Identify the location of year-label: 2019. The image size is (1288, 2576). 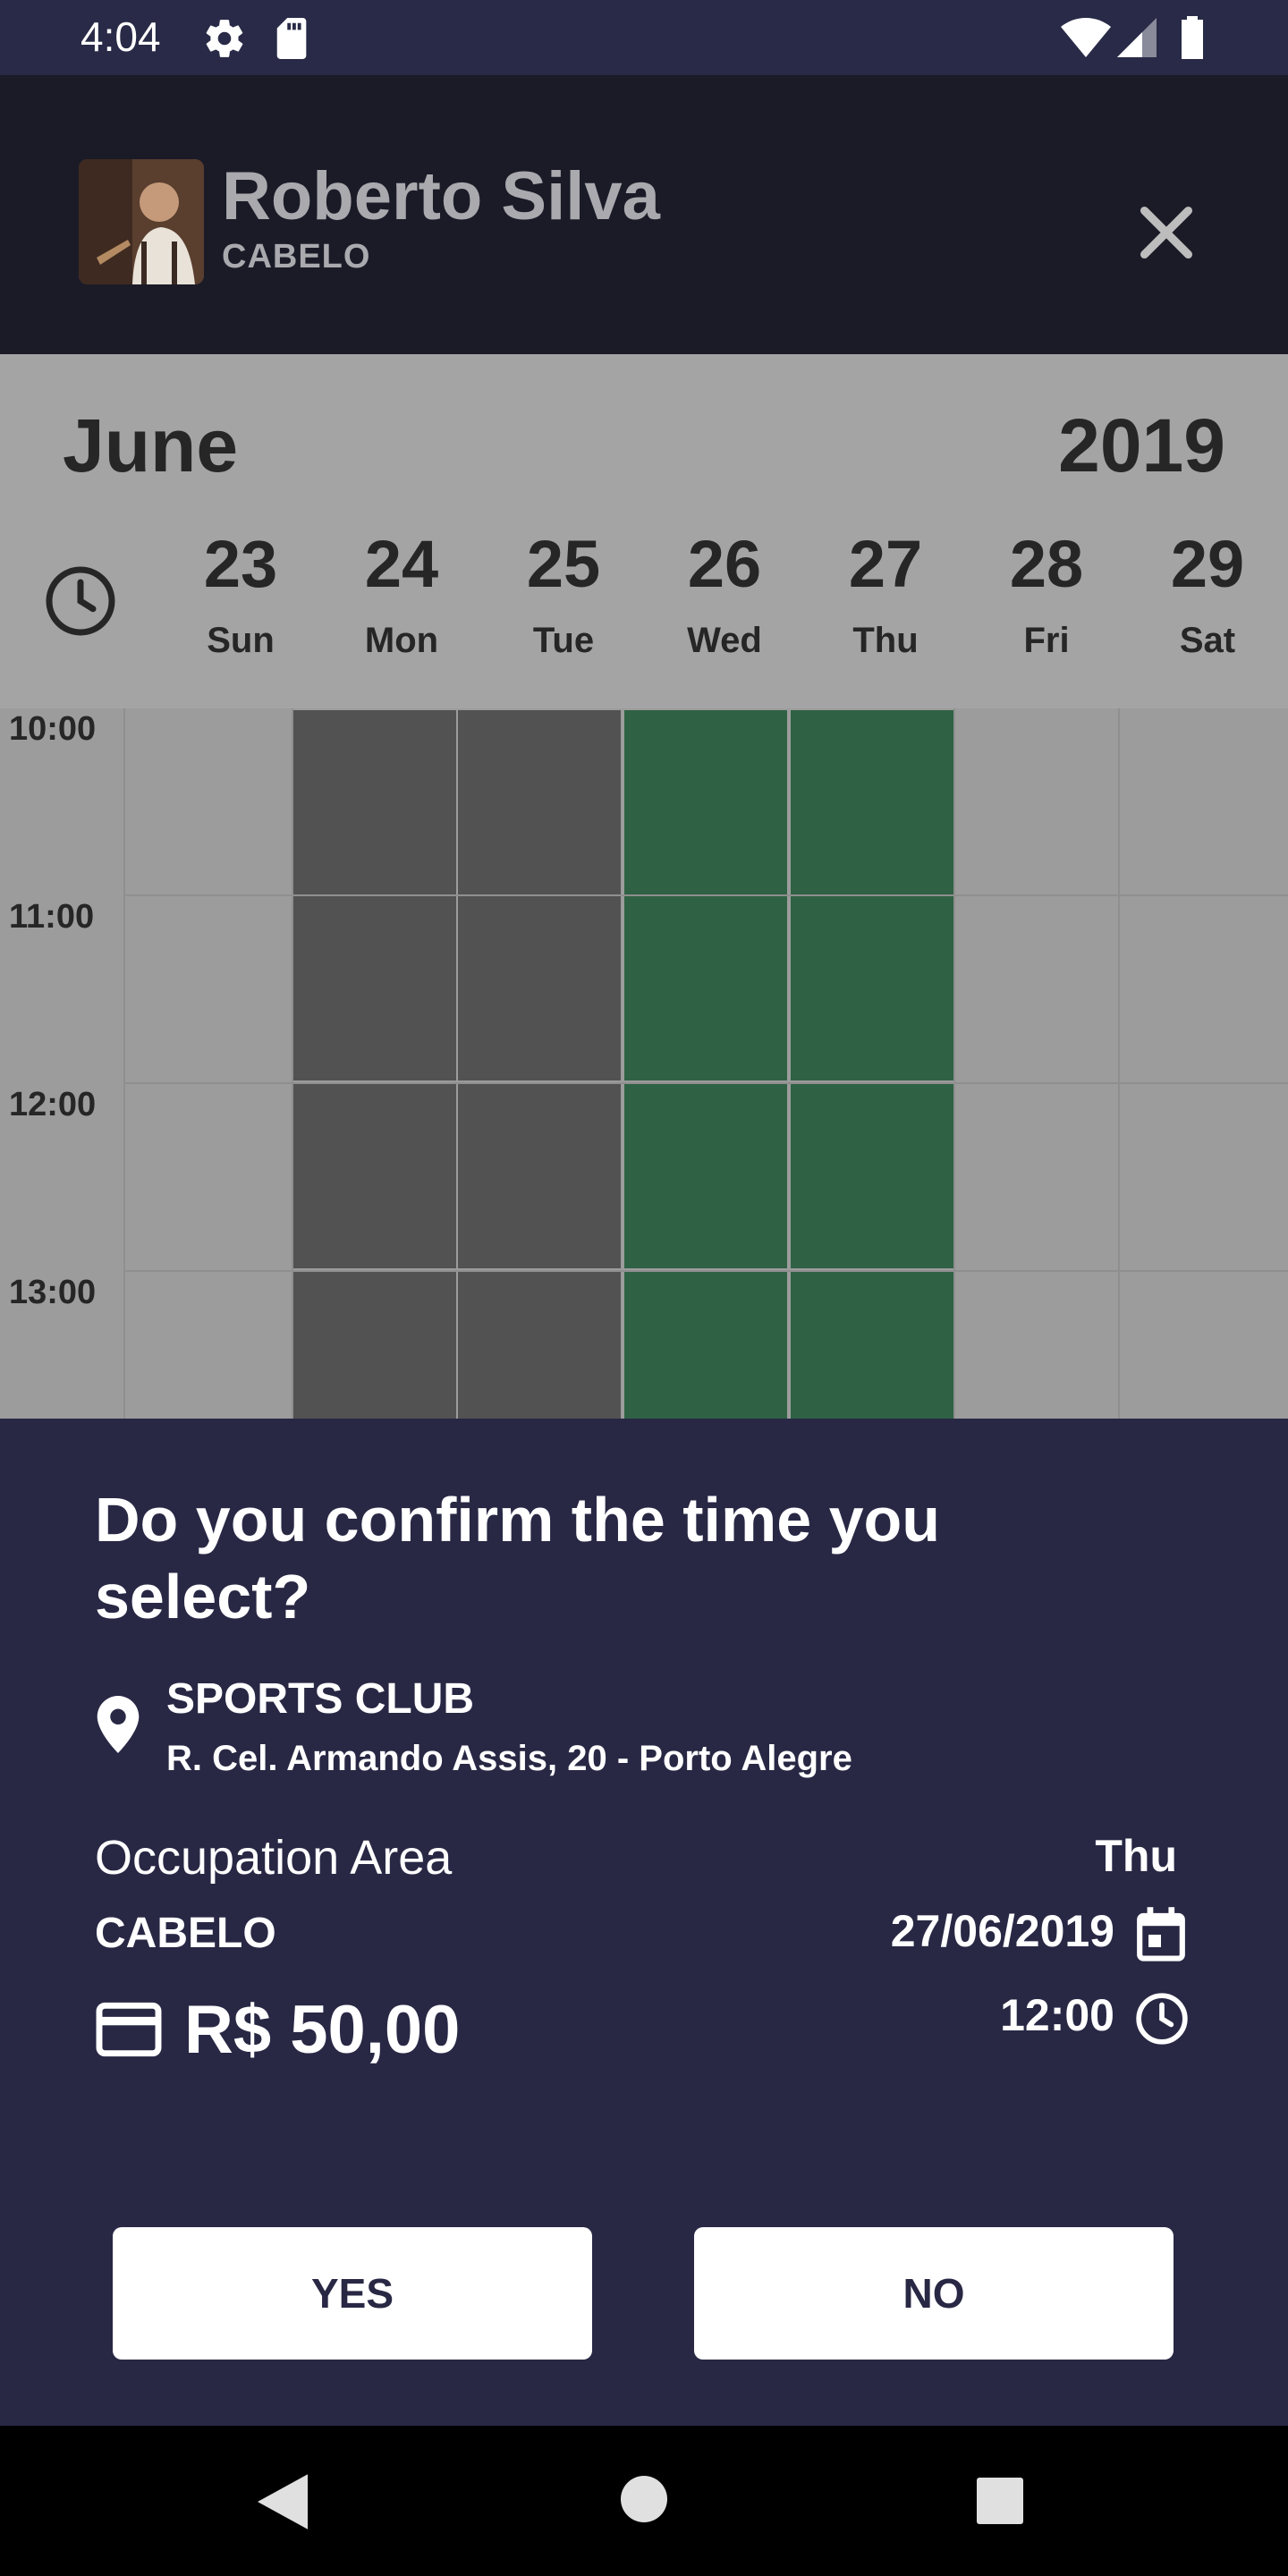
(1141, 445).